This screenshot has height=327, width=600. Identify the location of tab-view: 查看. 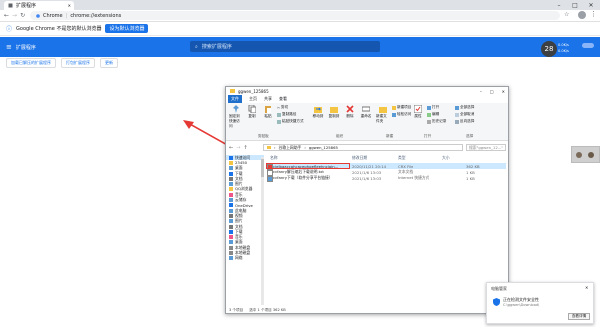
(283, 99).